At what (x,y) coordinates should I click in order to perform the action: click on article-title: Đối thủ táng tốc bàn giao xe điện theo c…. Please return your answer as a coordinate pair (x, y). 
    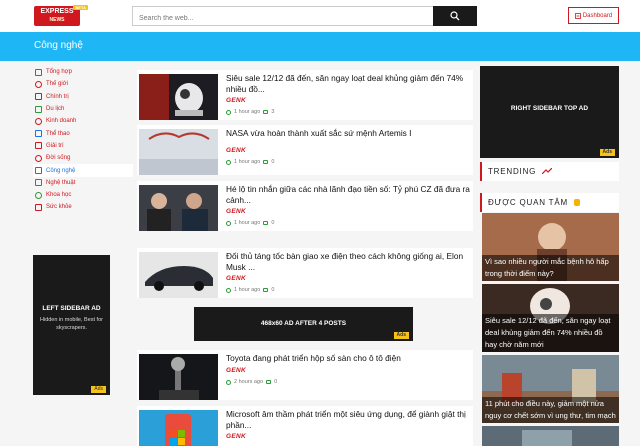
    Looking at the image, I should click on (348, 262).